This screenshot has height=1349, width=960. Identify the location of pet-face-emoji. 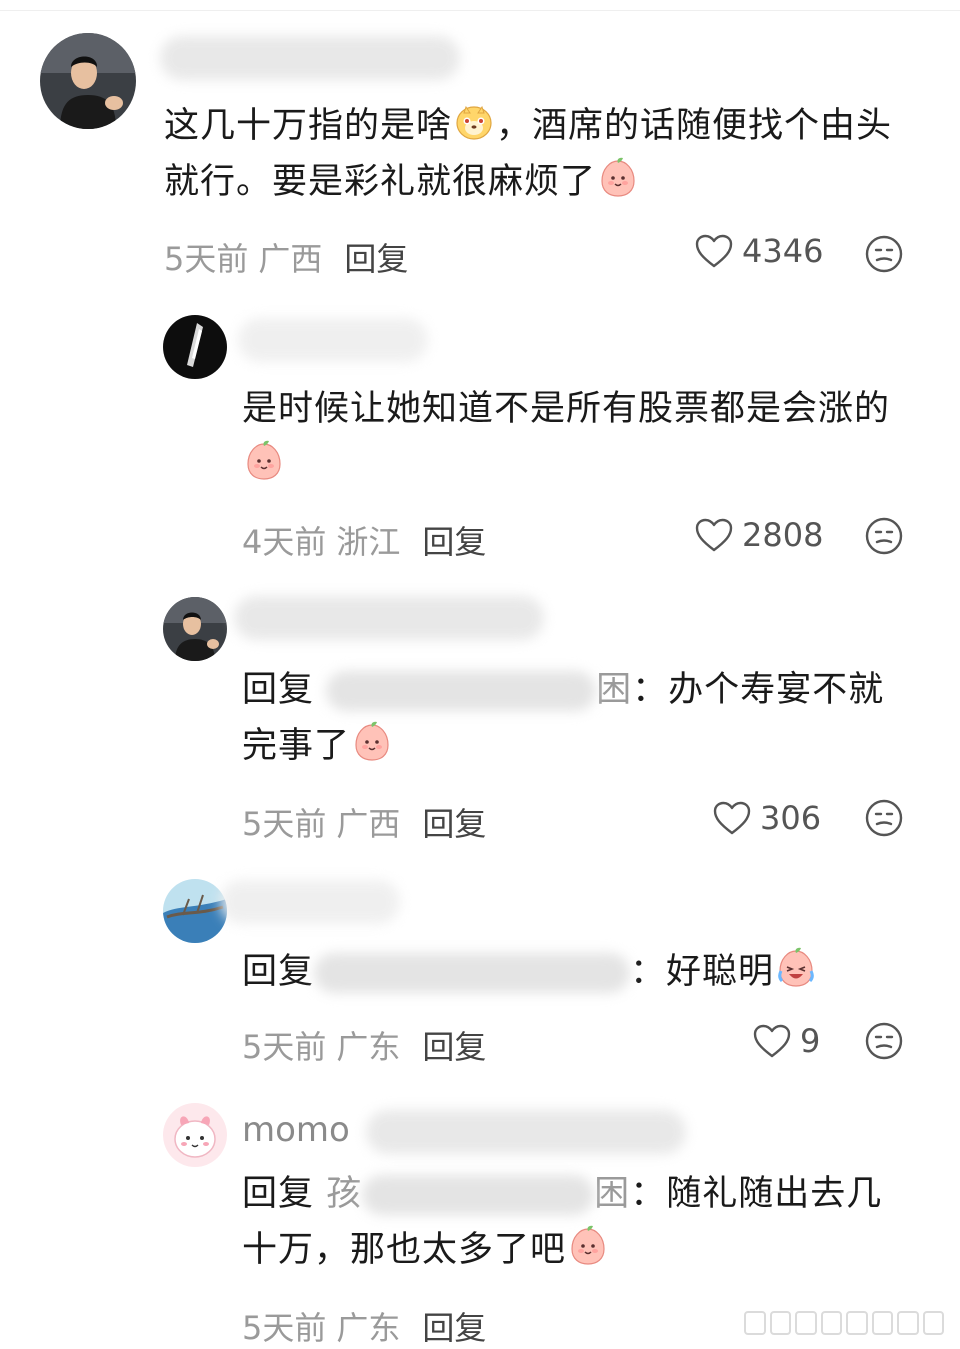
(474, 121).